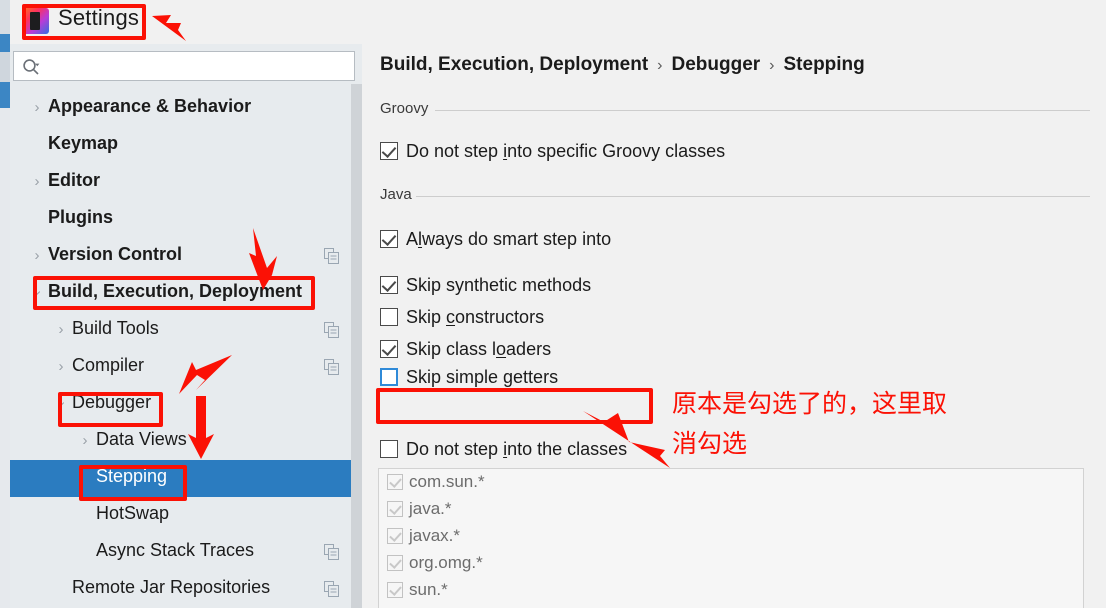 The width and height of the screenshot is (1106, 608). Describe the element at coordinates (186, 515) in the screenshot. I see `sidebar-item-hotswap: HotSwap` at that location.